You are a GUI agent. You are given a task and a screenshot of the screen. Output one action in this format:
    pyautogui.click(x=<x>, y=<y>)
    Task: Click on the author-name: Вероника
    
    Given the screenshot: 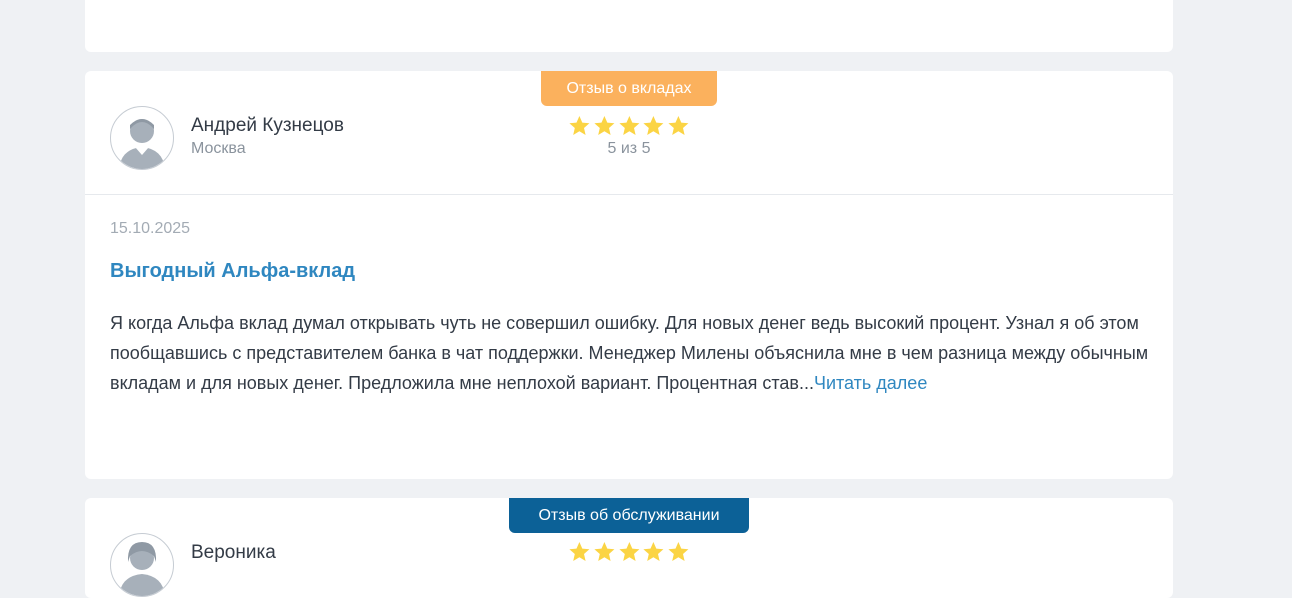 What is the action you would take?
    pyautogui.click(x=233, y=552)
    